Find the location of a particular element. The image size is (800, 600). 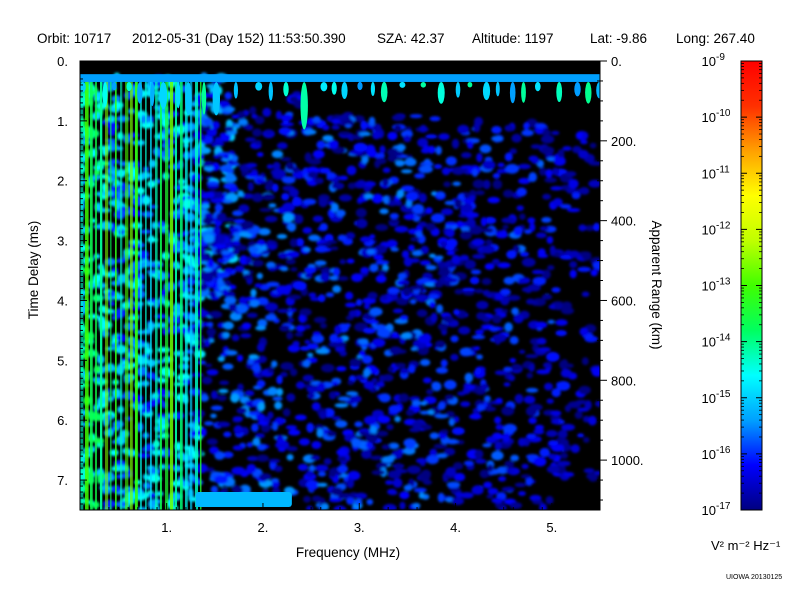

colorbar-tick-label: 10 is located at coordinates (709, 61).